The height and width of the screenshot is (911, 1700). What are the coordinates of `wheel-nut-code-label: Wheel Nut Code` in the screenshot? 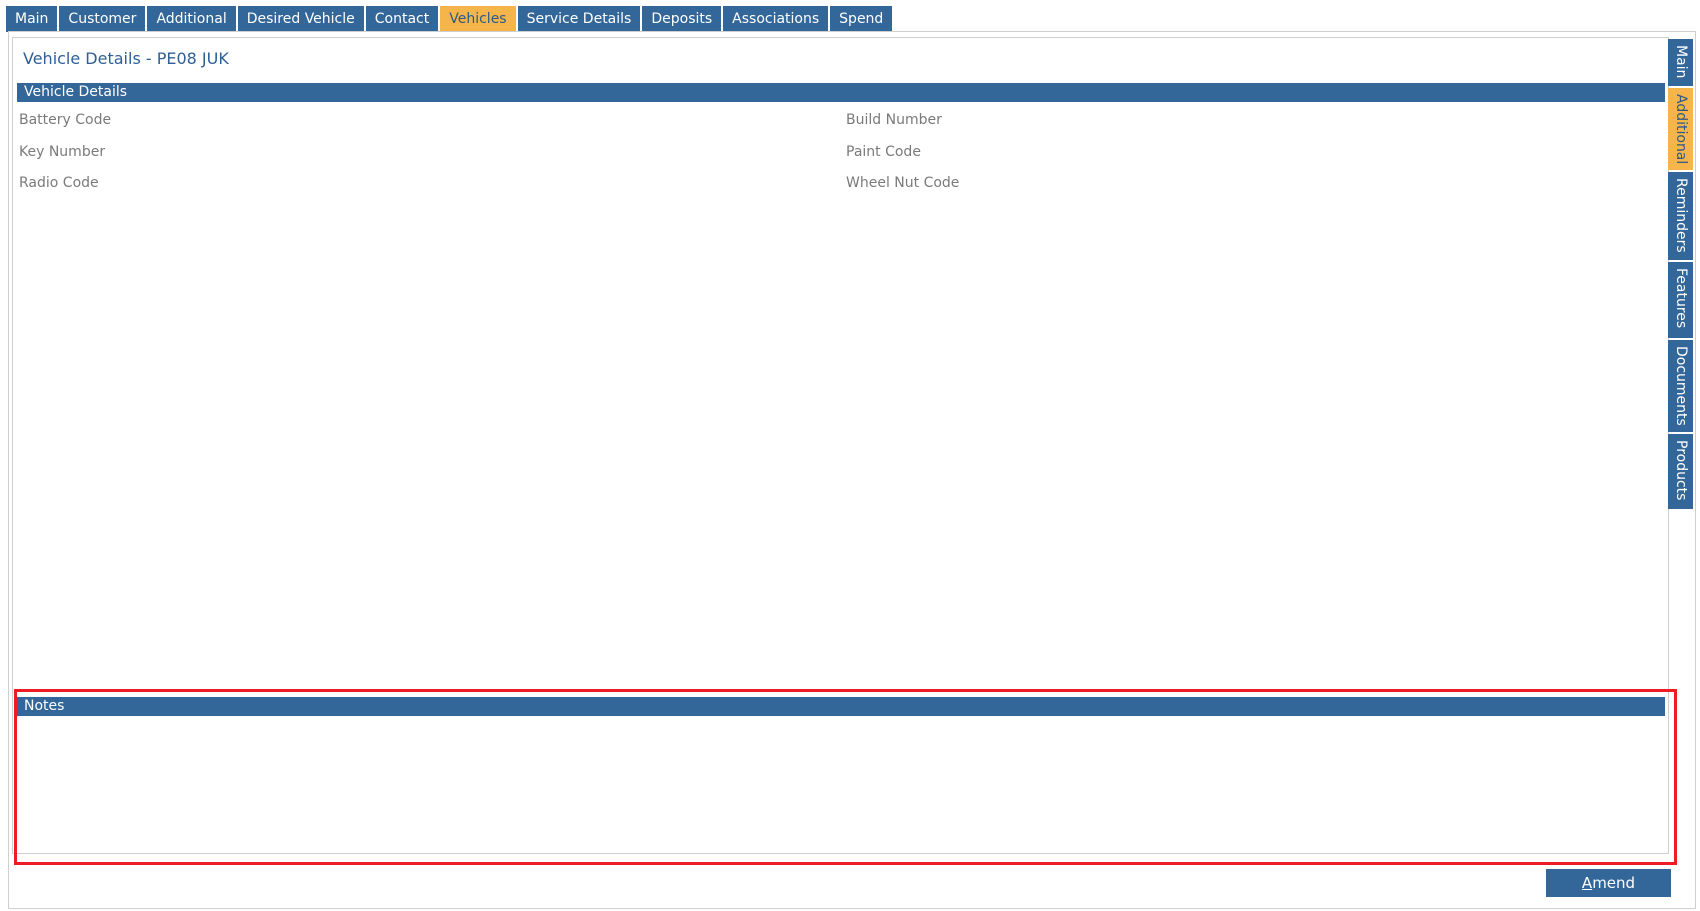 It's located at (903, 183).